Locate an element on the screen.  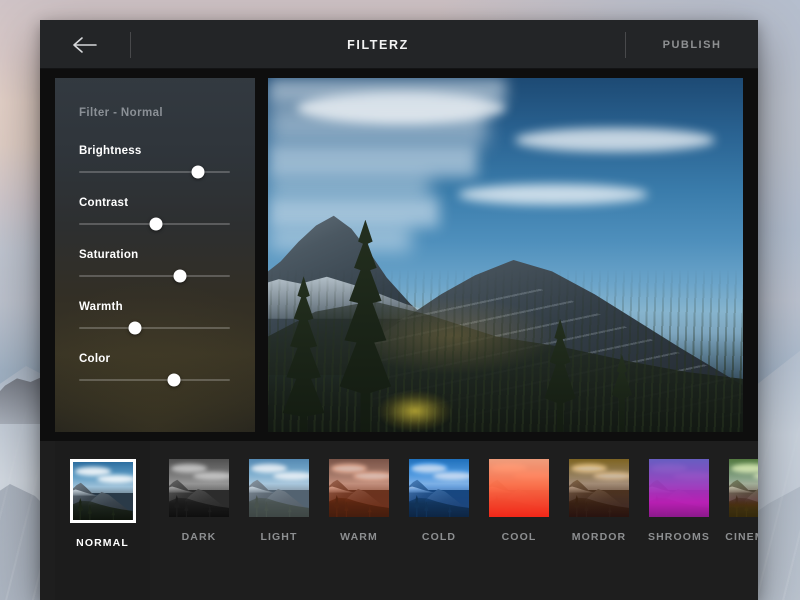
selected-filter-pane: NORMAL is located at coordinates (102, 520).